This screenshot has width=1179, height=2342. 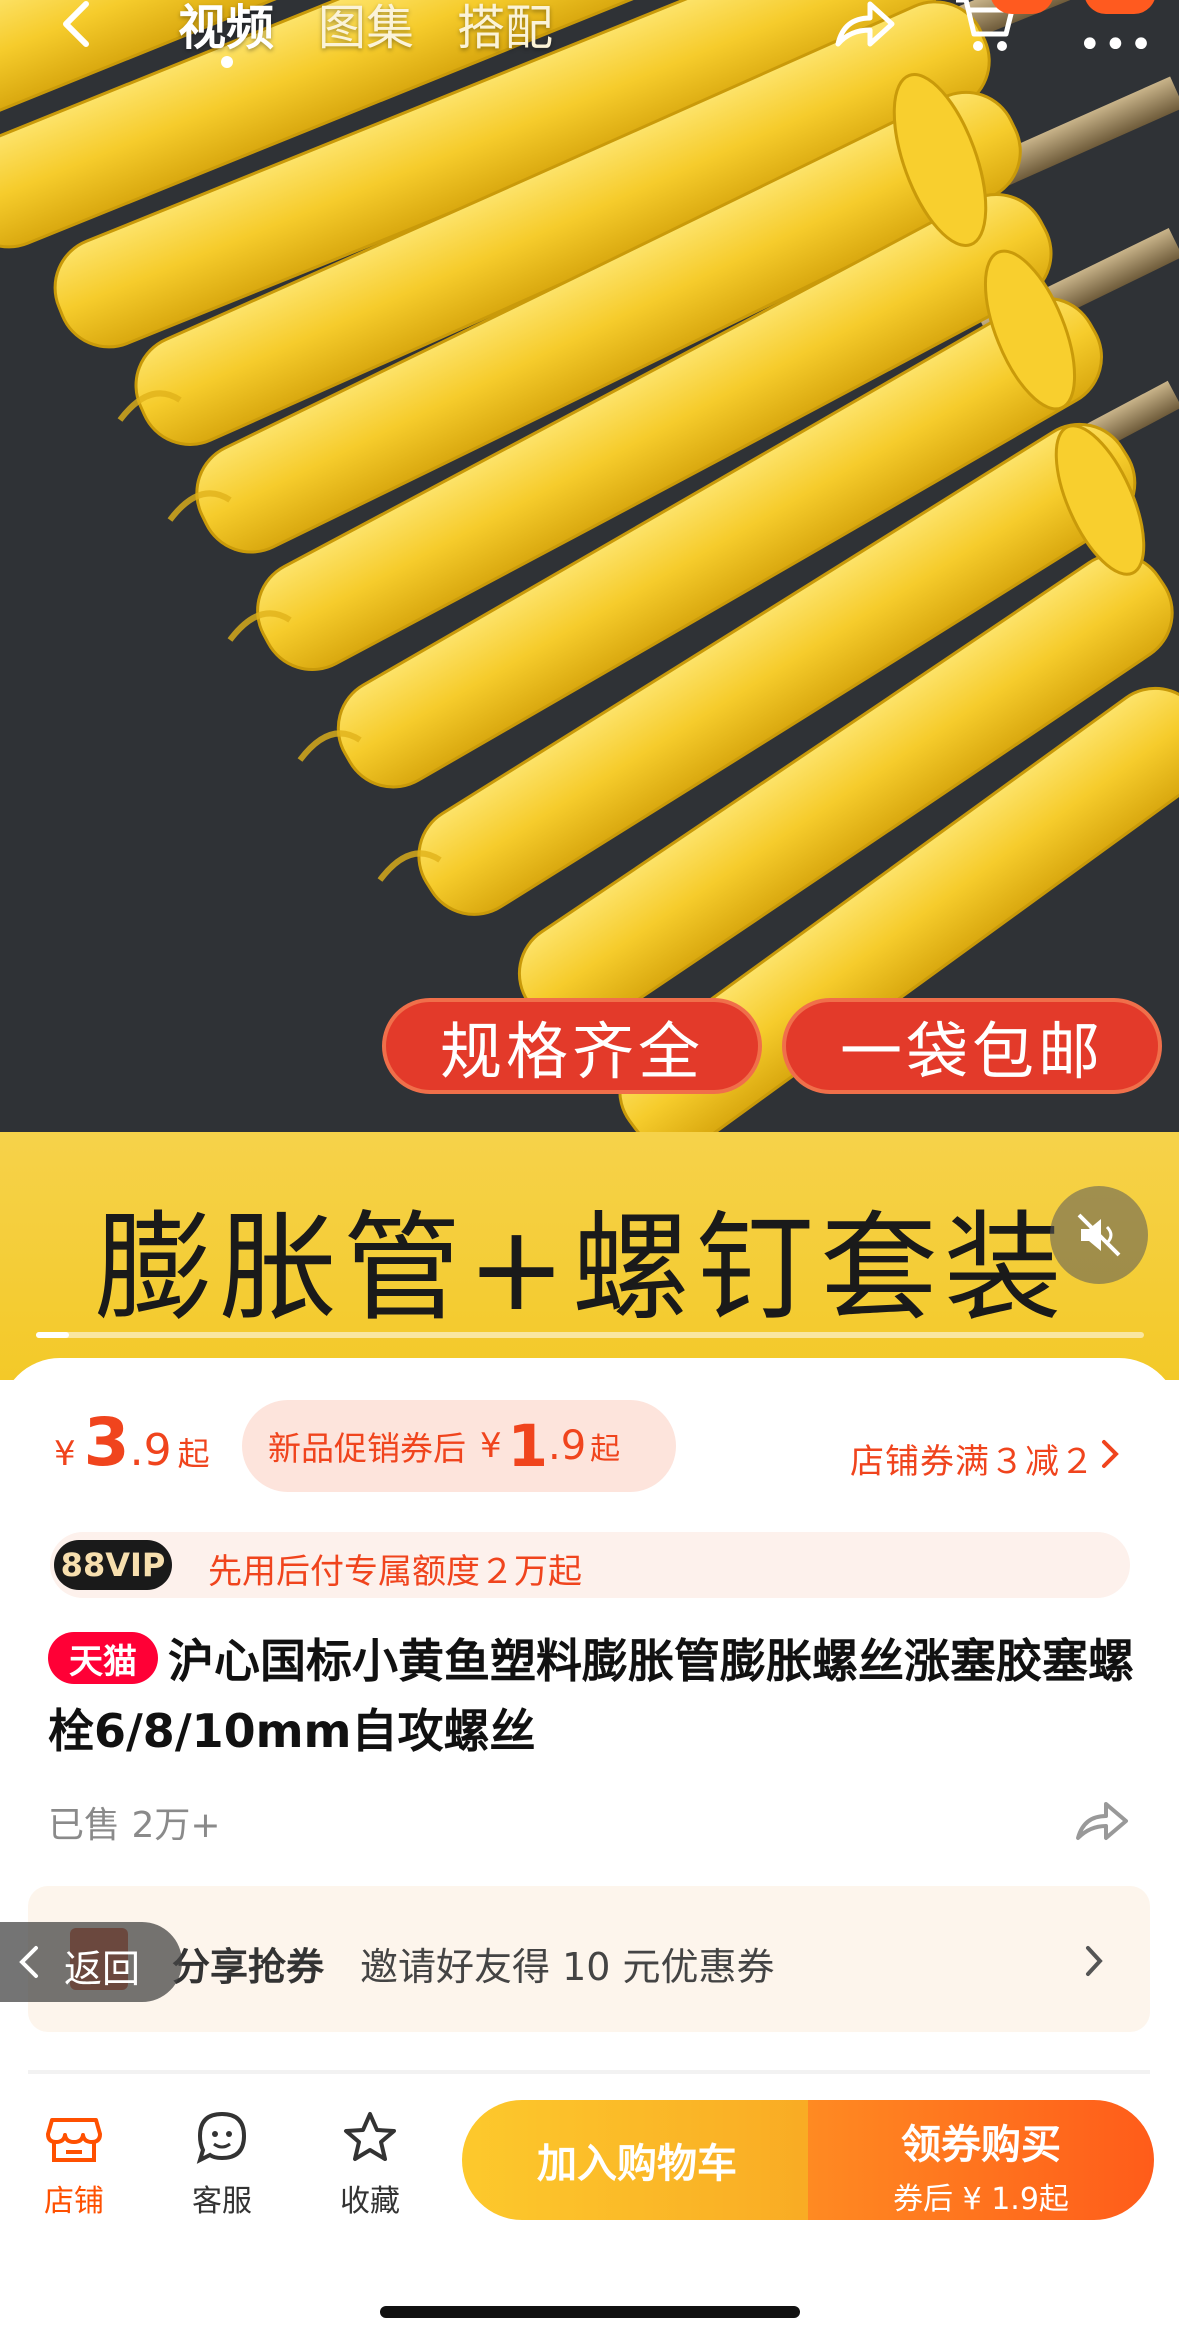 What do you see at coordinates (527, 1446) in the screenshot?
I see `promo-integer: 1` at bounding box center [527, 1446].